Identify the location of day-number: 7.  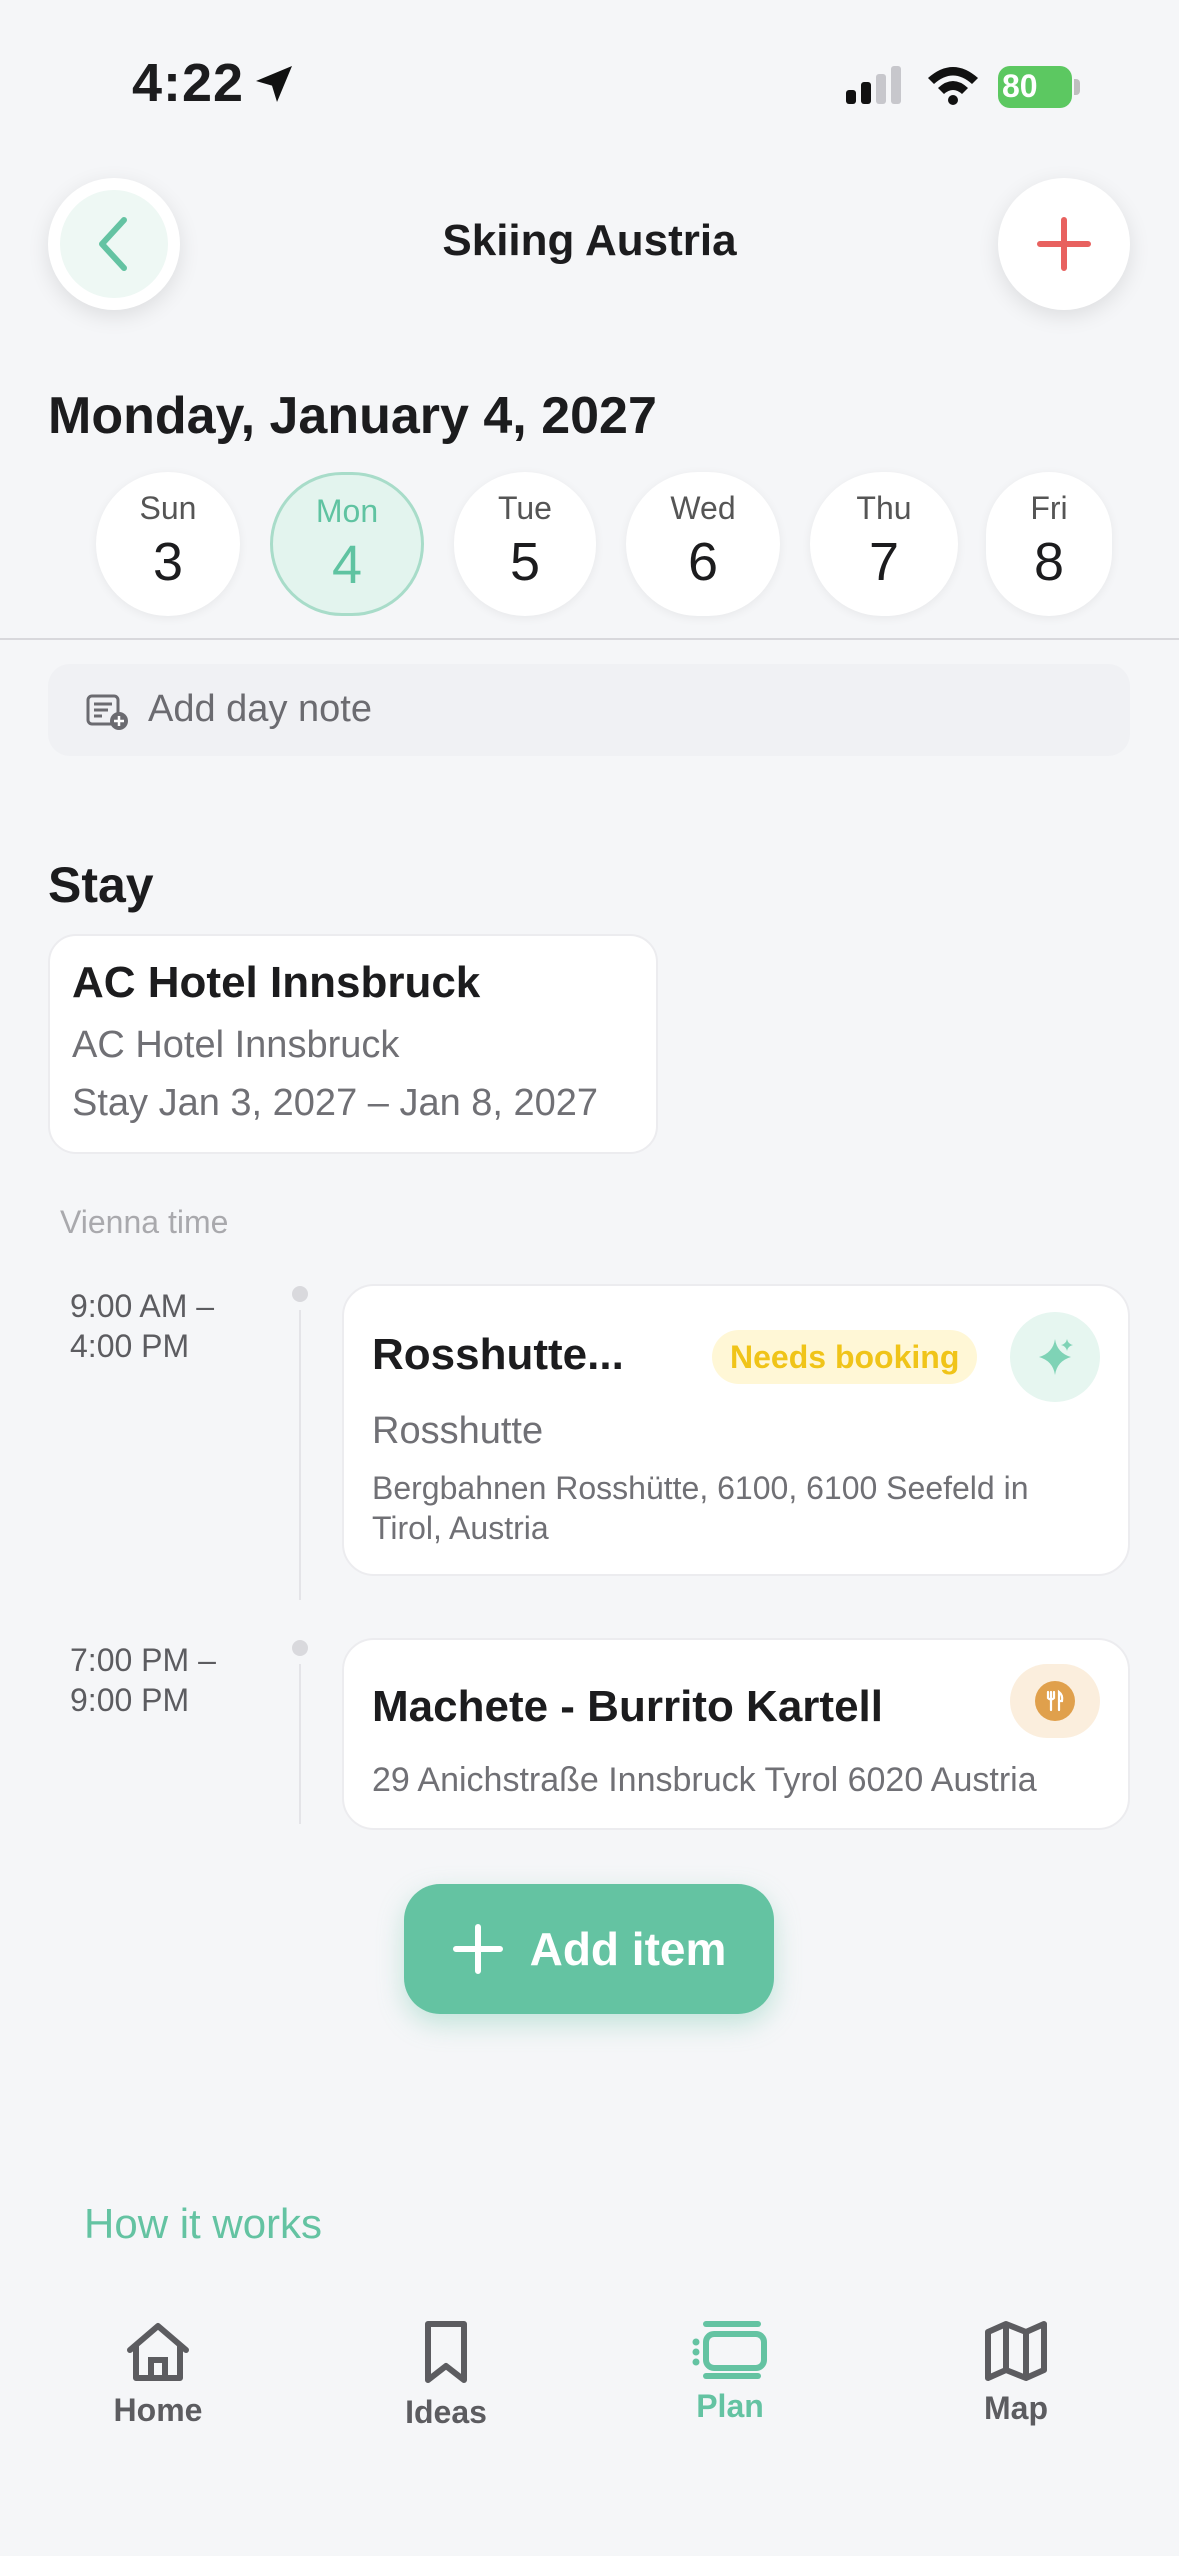
(884, 562).